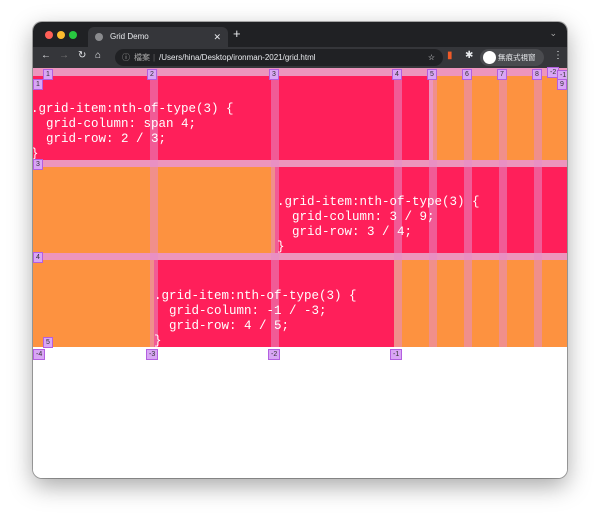 This screenshot has height=521, width=600. I want to click on url-prefix: 檔案, so click(142, 57).